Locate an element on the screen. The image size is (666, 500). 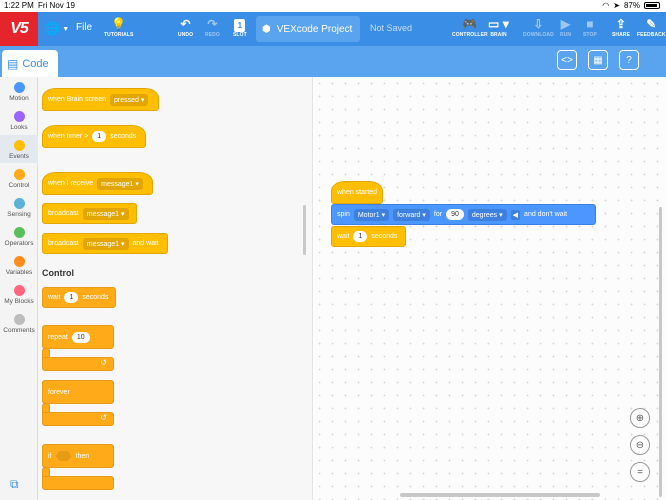
wait-toggle-icon: ◀ is located at coordinates (515, 214).